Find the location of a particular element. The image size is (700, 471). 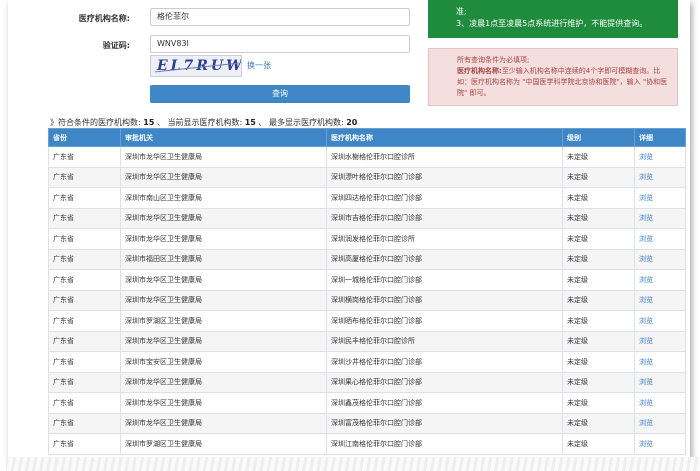

cell-institution: 深圳漂叶格伦菲尔口腔门诊部 is located at coordinates (444, 177).